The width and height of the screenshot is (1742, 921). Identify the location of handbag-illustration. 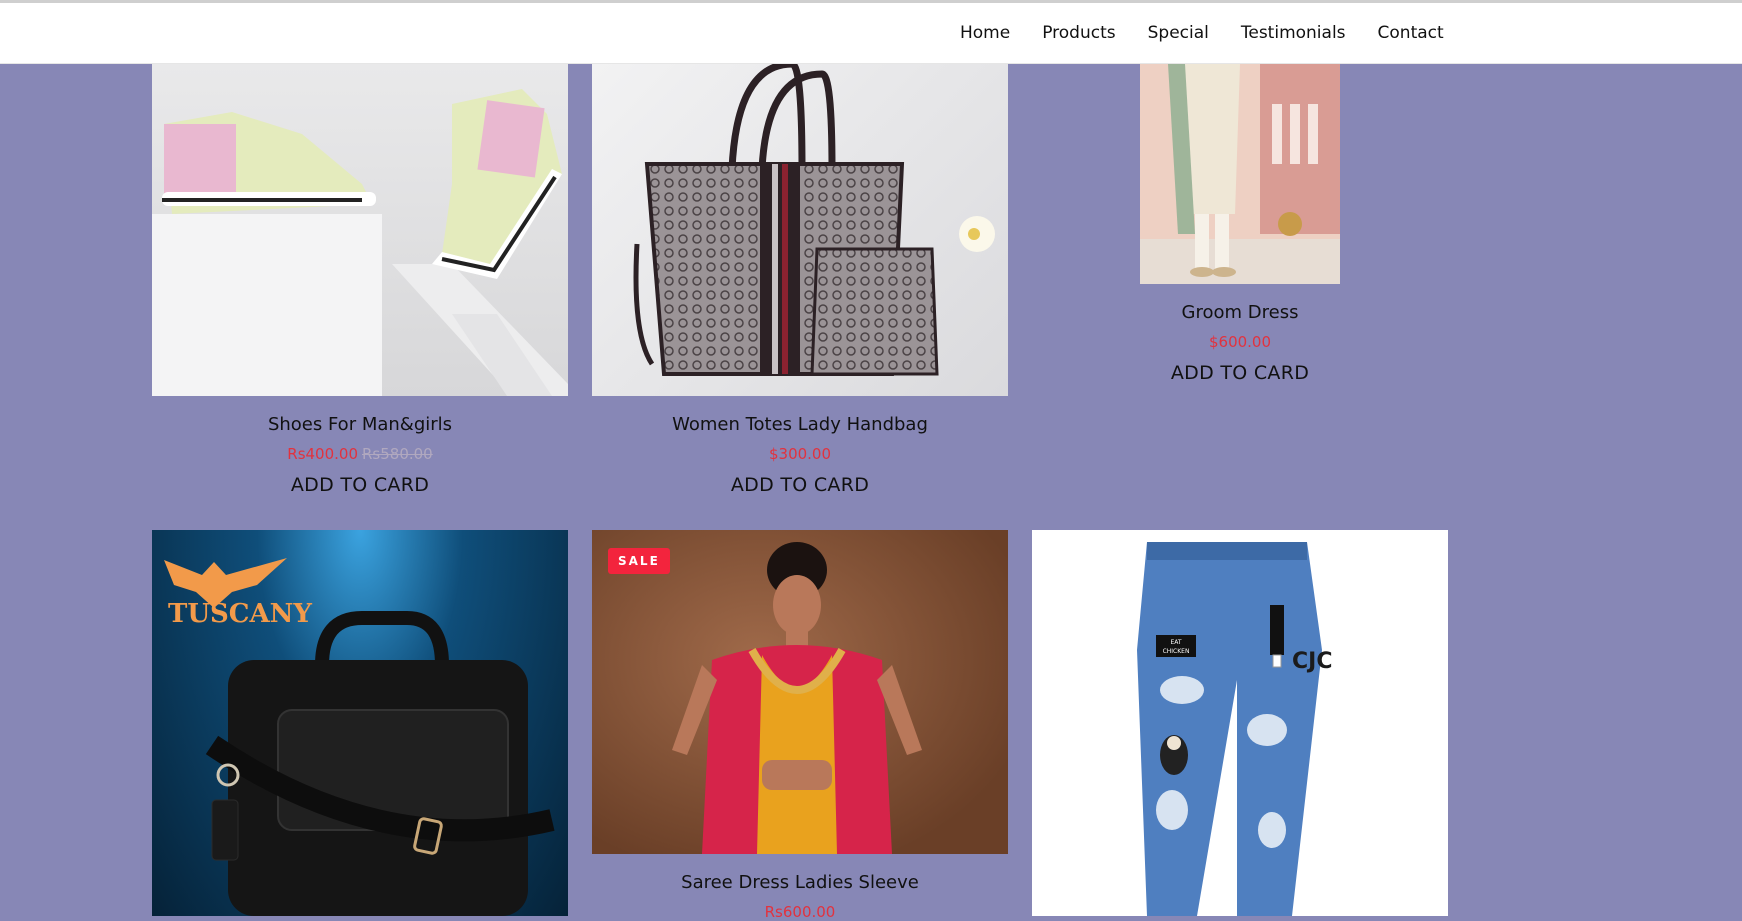
(814, 220).